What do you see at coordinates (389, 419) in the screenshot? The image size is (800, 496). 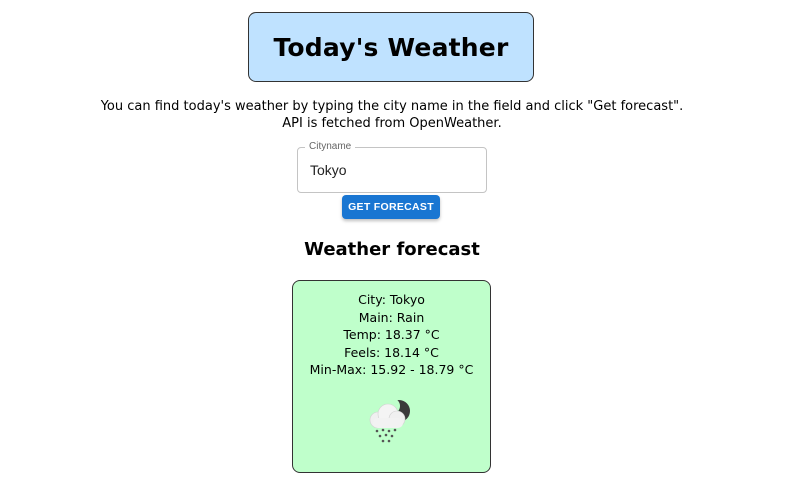 I see `rain-cloud-moon-icon` at bounding box center [389, 419].